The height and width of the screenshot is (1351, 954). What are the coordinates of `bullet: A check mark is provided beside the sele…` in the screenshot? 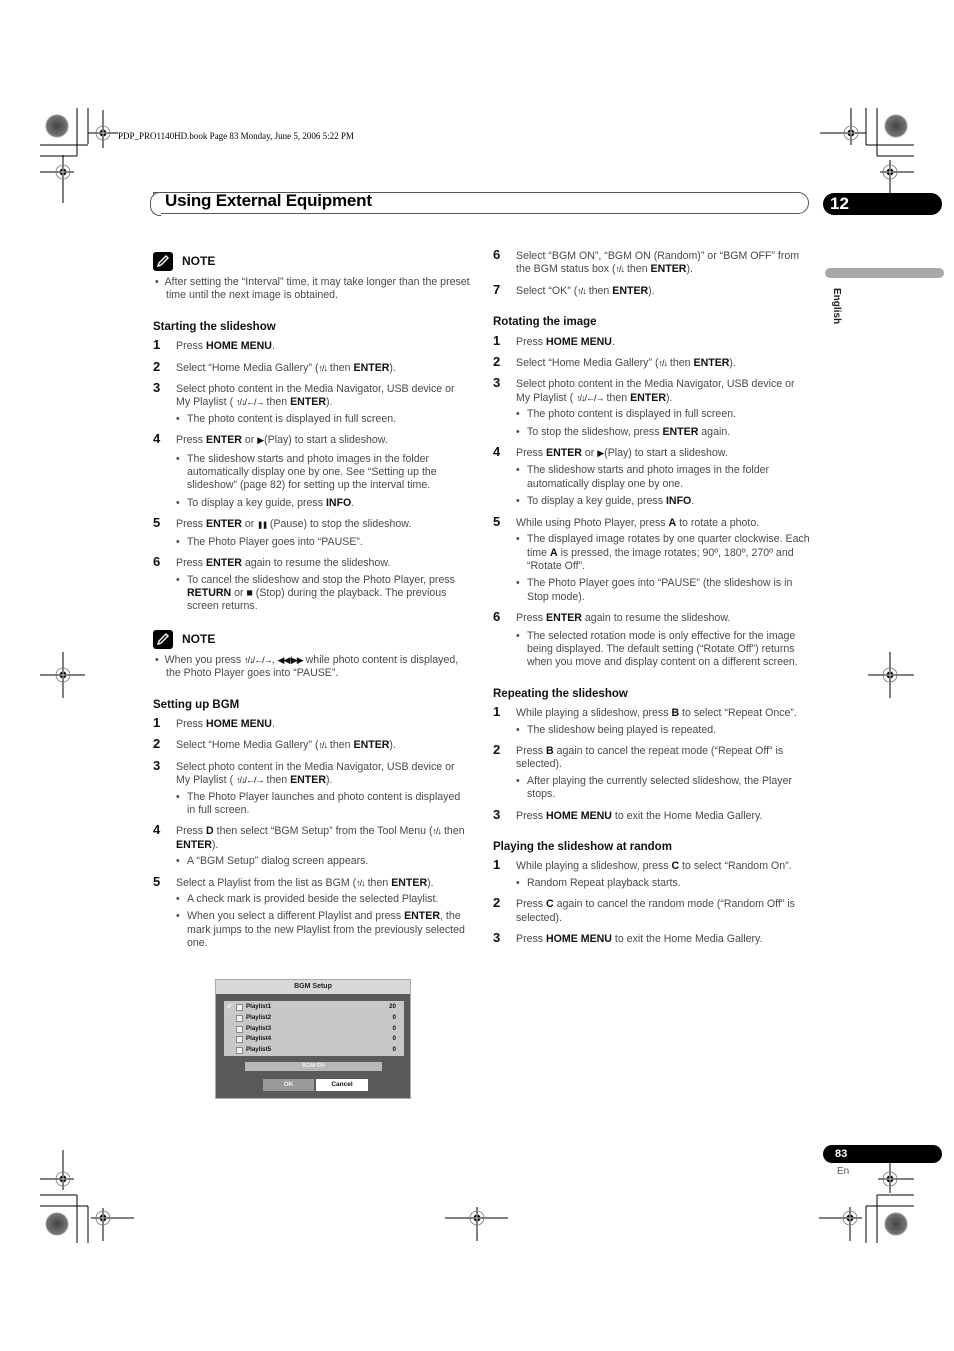 It's located at (312, 900).